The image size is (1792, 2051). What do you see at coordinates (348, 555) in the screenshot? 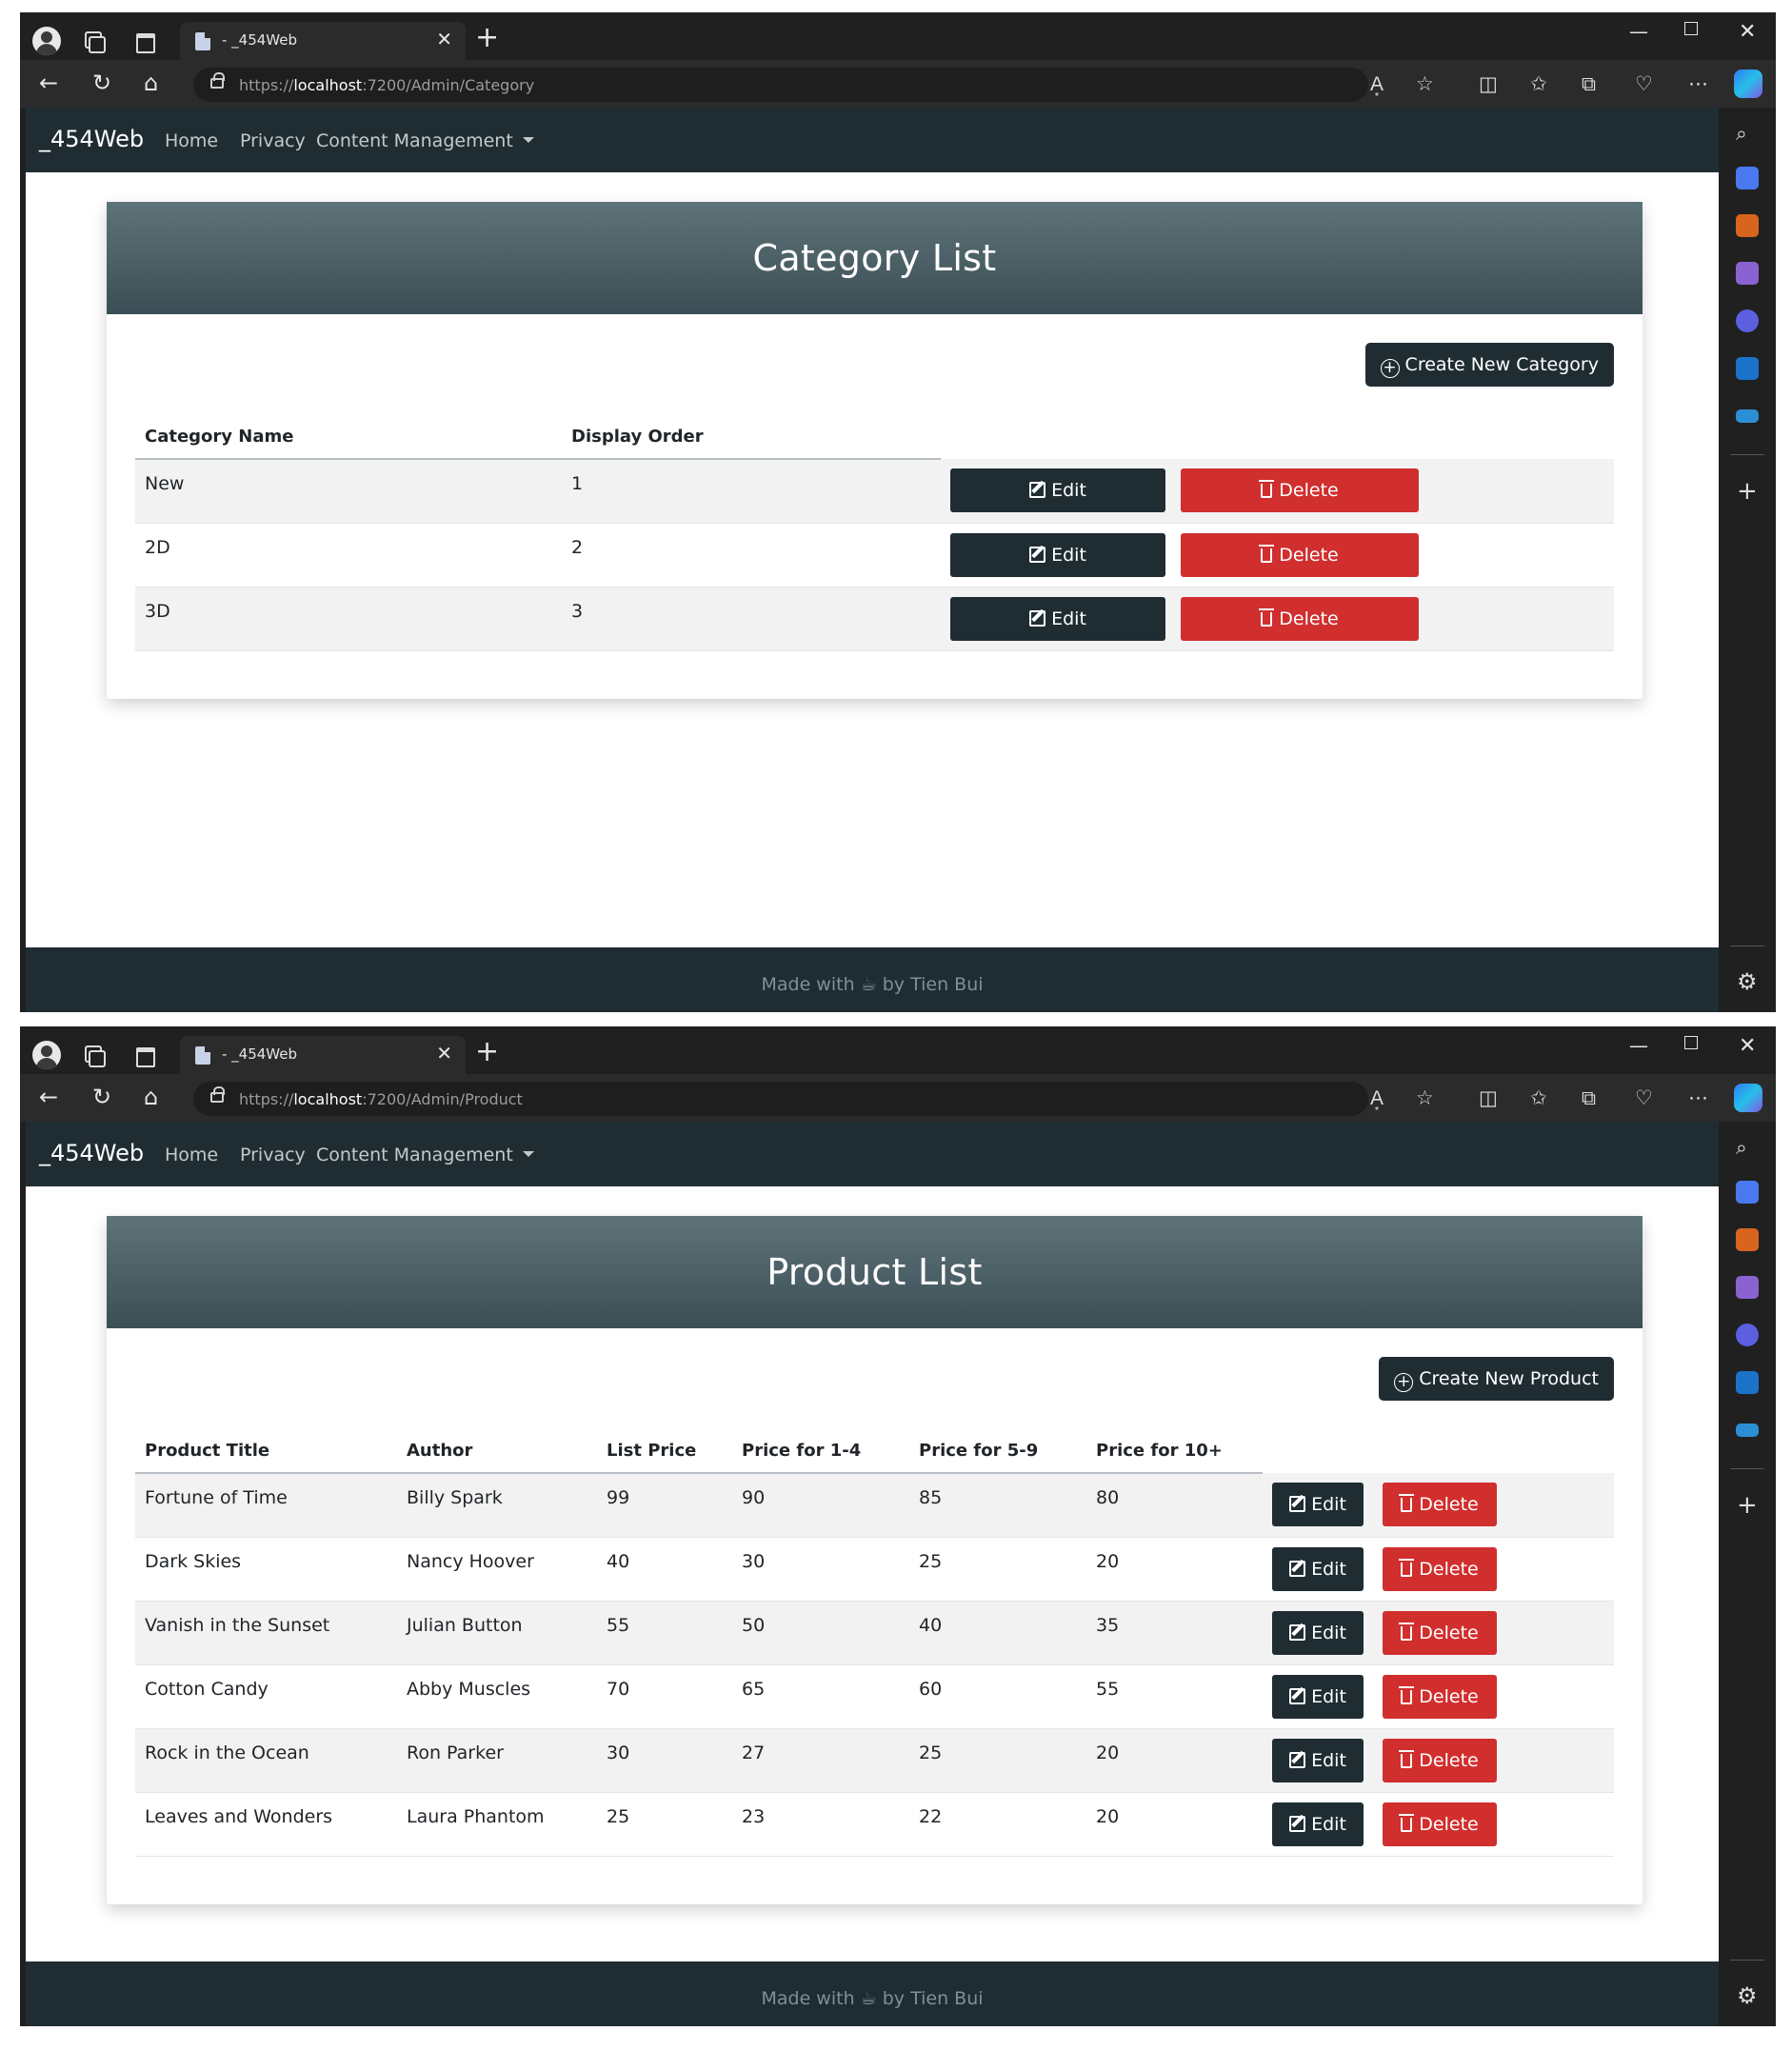
I see `cell-category-name: 2D` at bounding box center [348, 555].